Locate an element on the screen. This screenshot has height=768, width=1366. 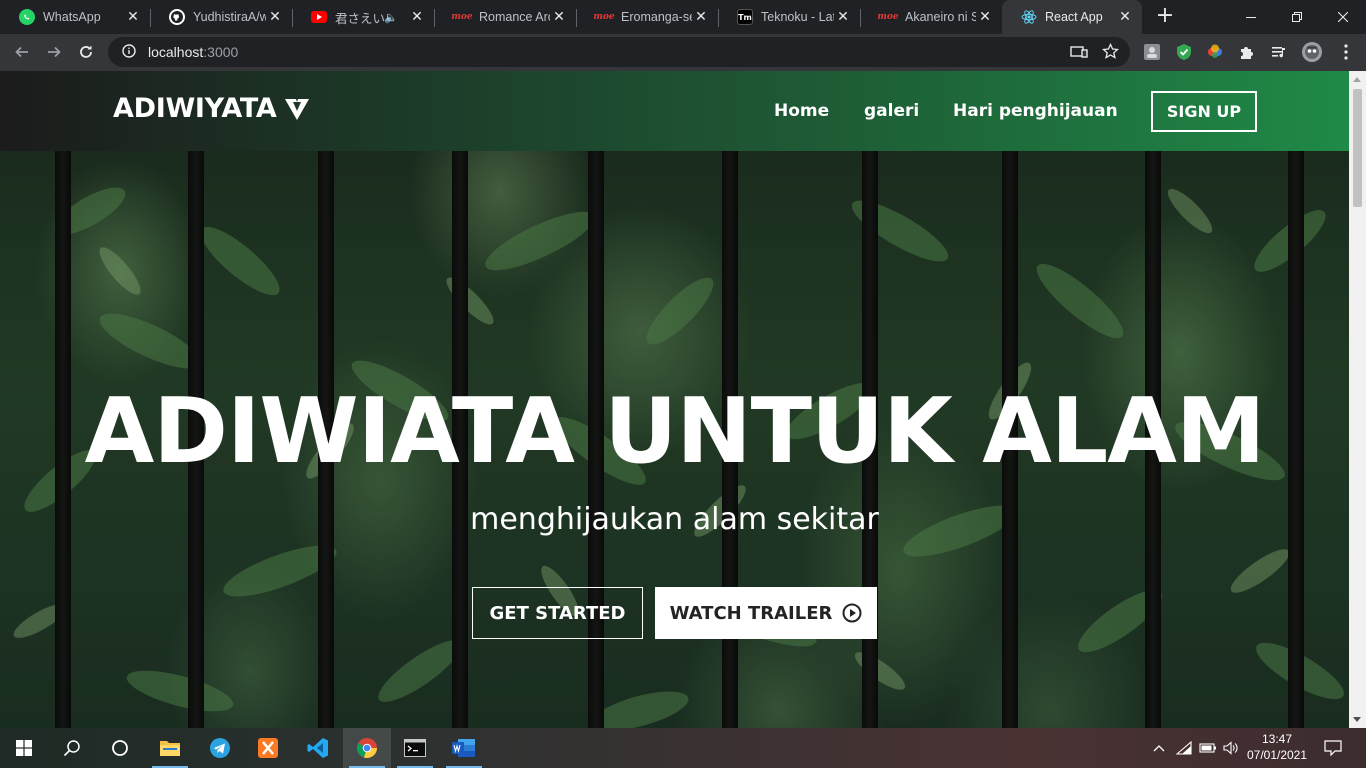
taskbar-vscode is located at coordinates (318, 748).